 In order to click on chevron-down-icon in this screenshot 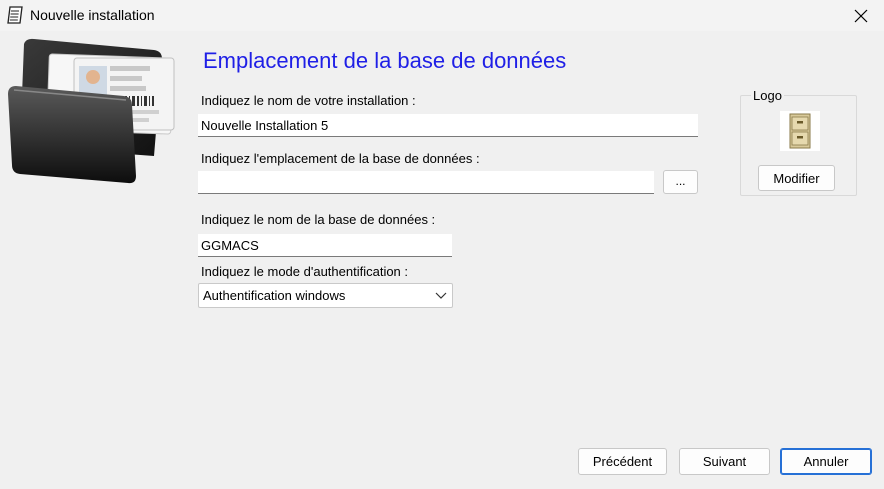, I will do `click(441, 295)`.